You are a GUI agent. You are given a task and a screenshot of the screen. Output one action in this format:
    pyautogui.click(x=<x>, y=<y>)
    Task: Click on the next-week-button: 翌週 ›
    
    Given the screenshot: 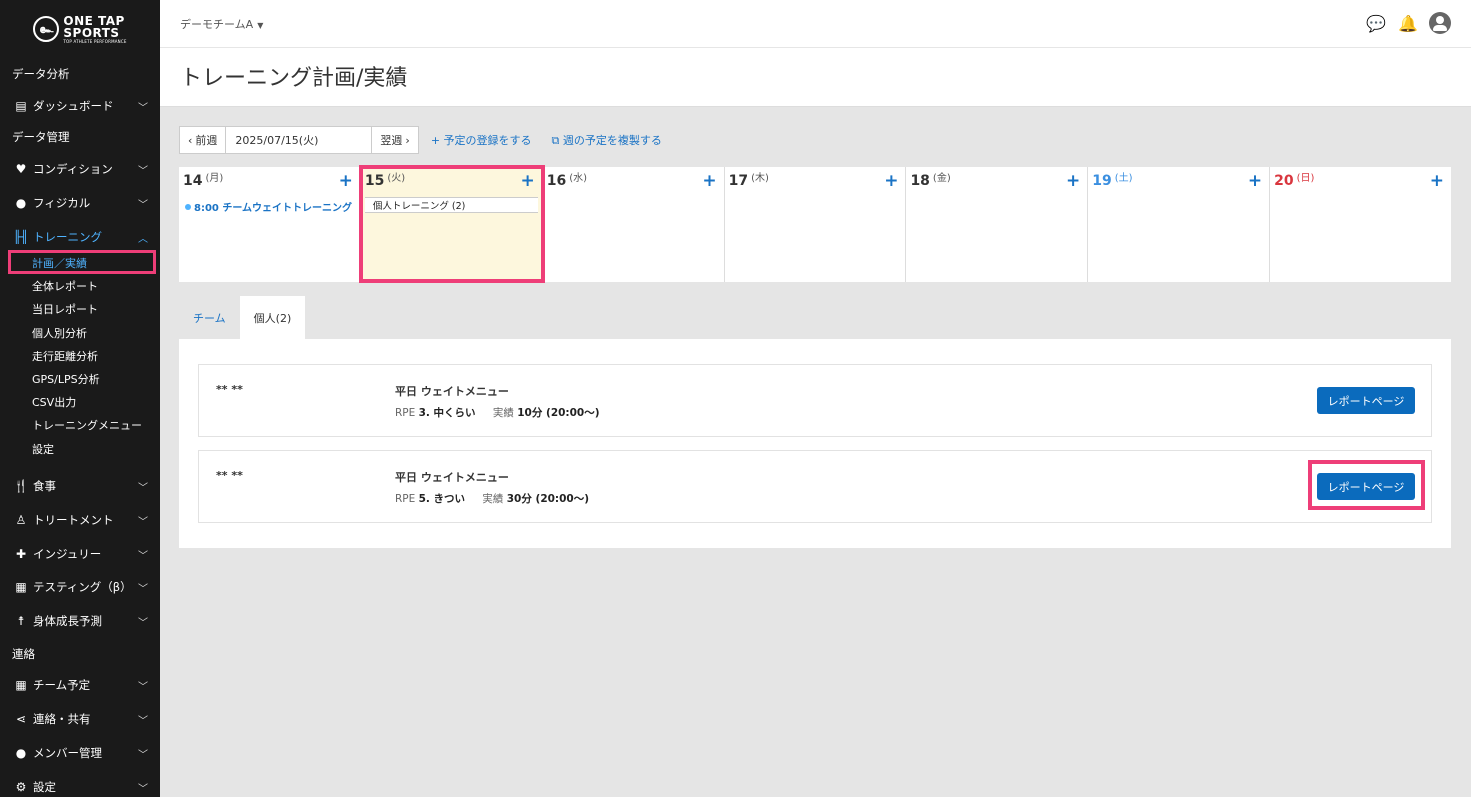 What is the action you would take?
    pyautogui.click(x=395, y=140)
    